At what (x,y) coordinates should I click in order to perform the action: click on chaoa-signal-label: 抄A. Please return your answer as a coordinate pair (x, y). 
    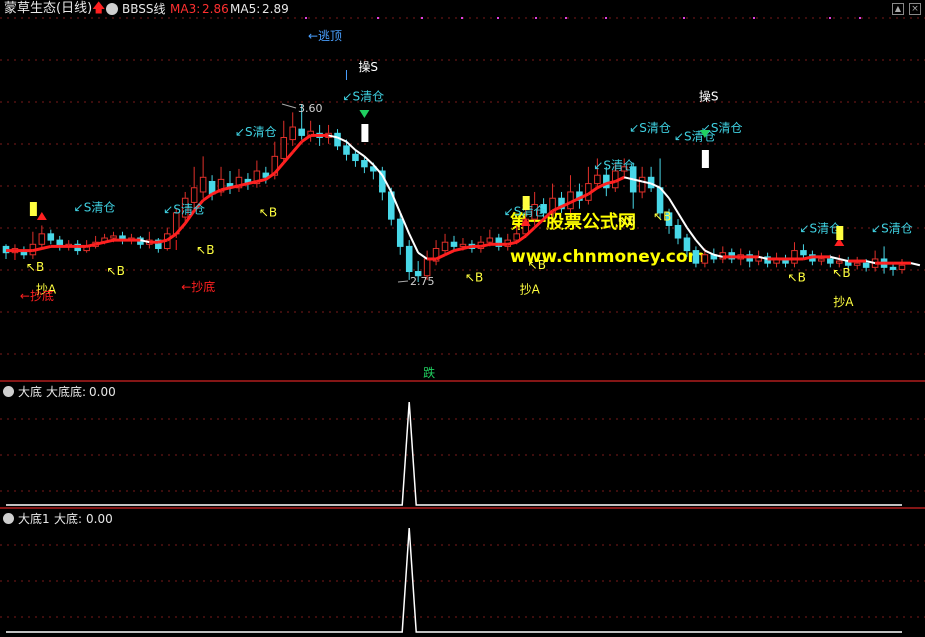
    Looking at the image, I should click on (530, 290).